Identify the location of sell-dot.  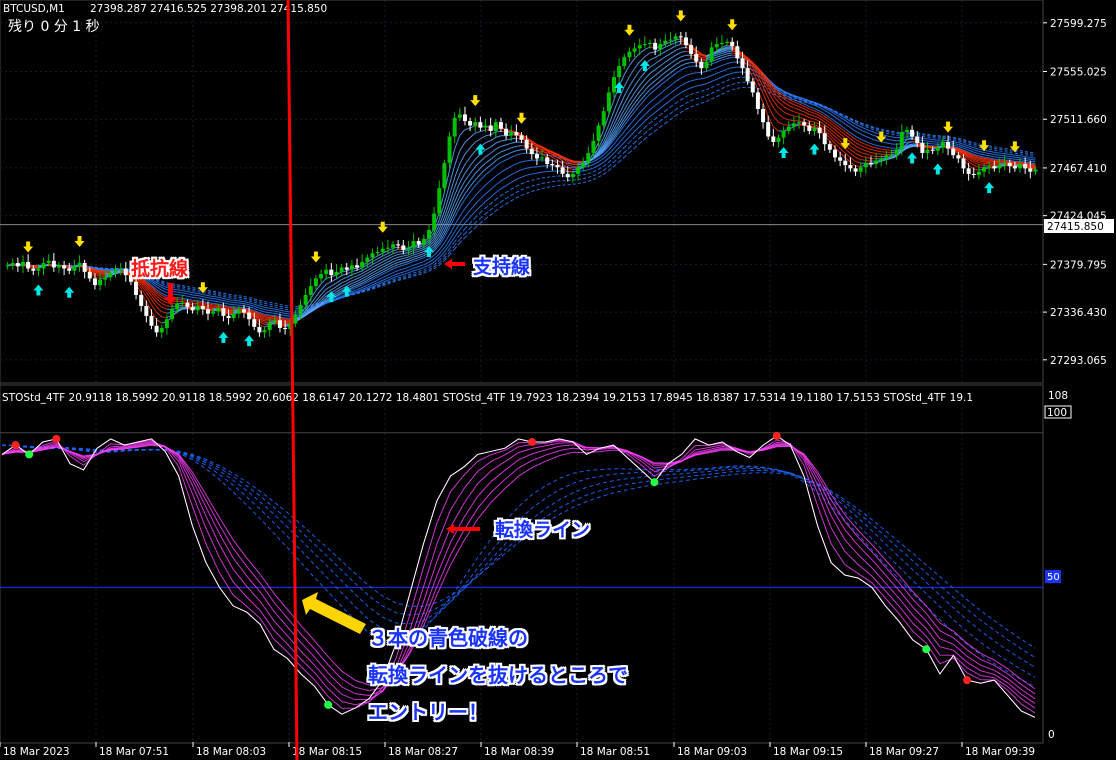
(15, 445).